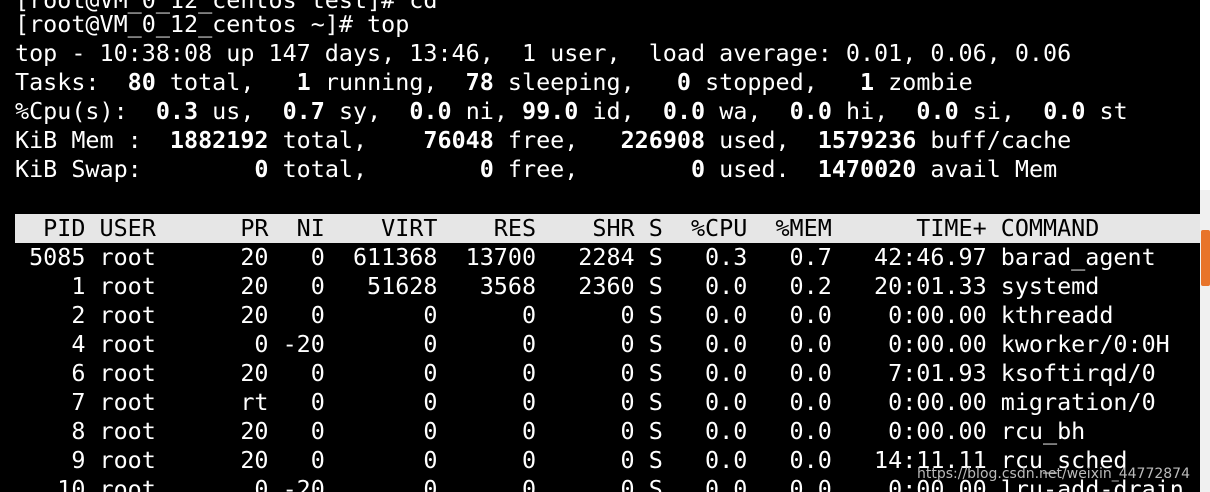 The height and width of the screenshot is (492, 1210). I want to click on swap-free-value: 0, so click(437, 169).